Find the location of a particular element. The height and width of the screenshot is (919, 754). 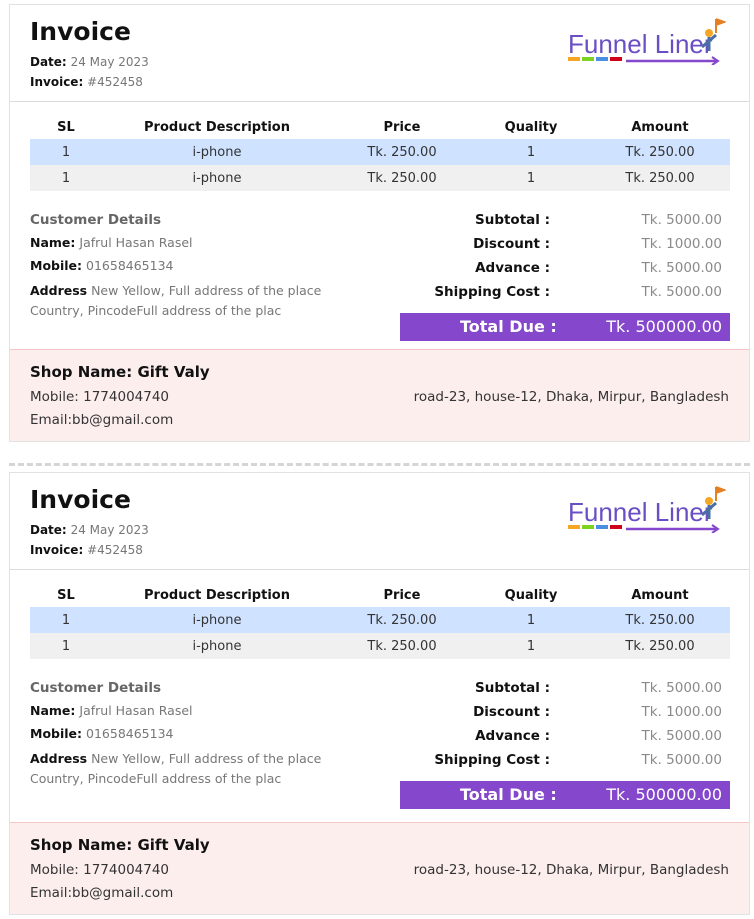

date-value: 24 May 2023 is located at coordinates (109, 62).